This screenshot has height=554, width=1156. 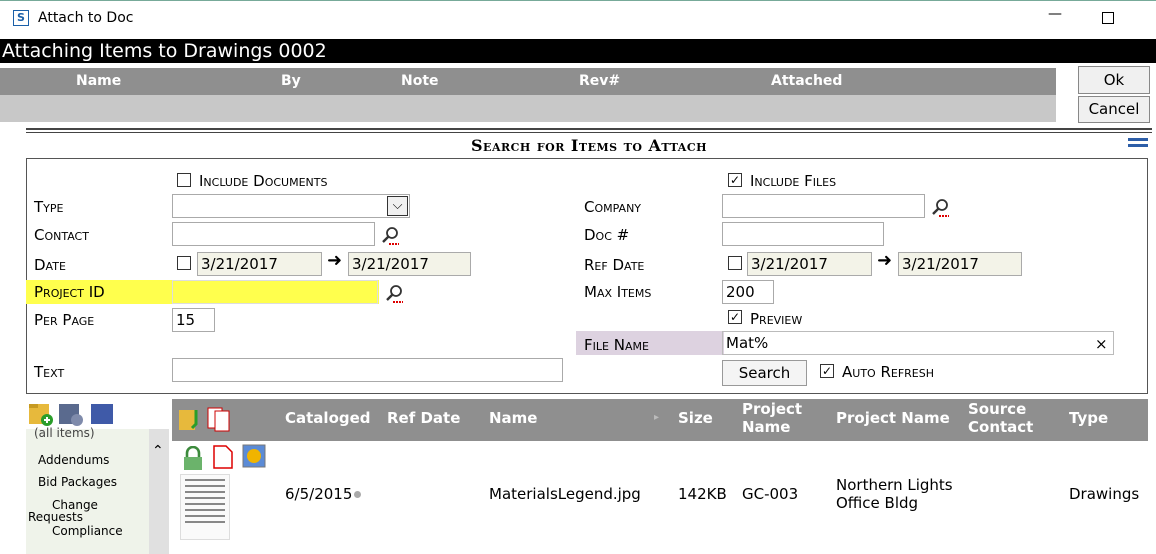 I want to click on column-header-cataloged: Cataloged, so click(x=328, y=418).